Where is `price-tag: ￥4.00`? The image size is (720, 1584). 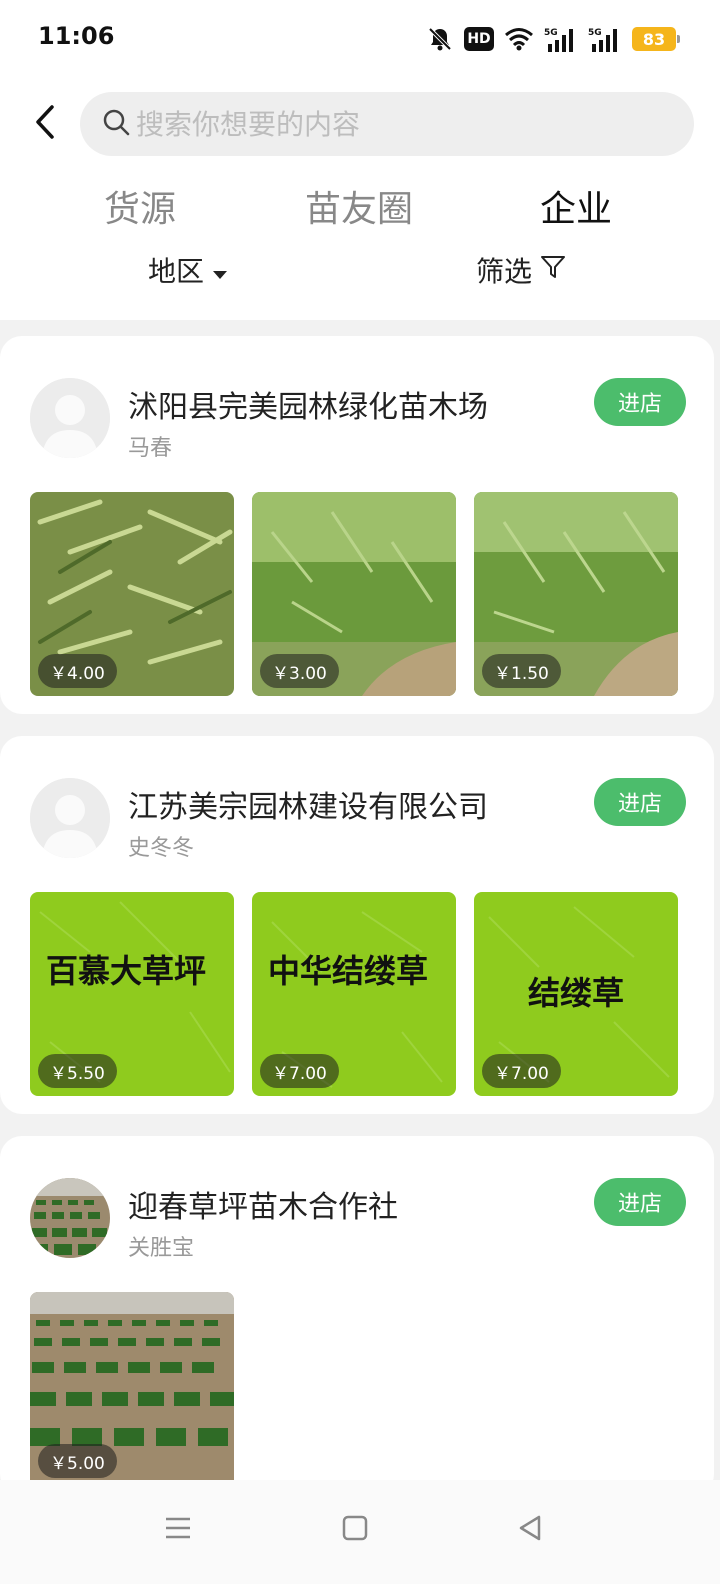 price-tag: ￥4.00 is located at coordinates (77, 671).